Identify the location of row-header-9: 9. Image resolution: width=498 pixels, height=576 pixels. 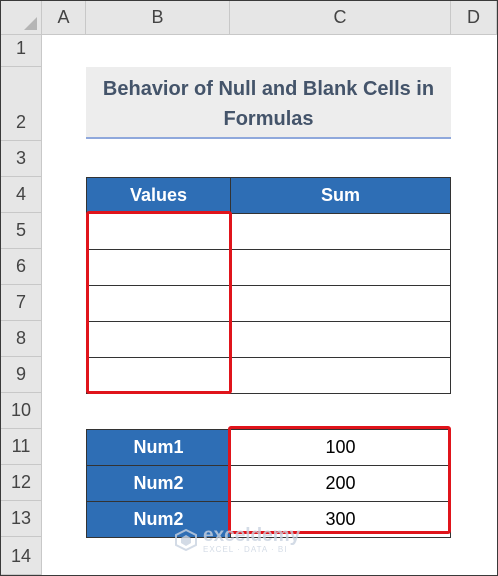
(21, 375).